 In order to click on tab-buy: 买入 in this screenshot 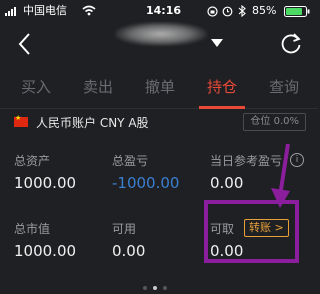, I will do `click(36, 86)`.